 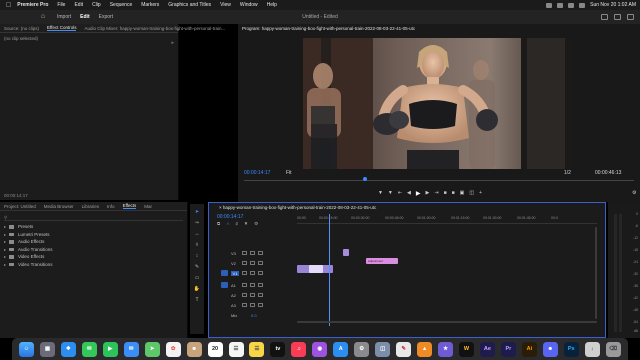 What do you see at coordinates (278, 349) in the screenshot?
I see `appletv-icon: tv` at bounding box center [278, 349].